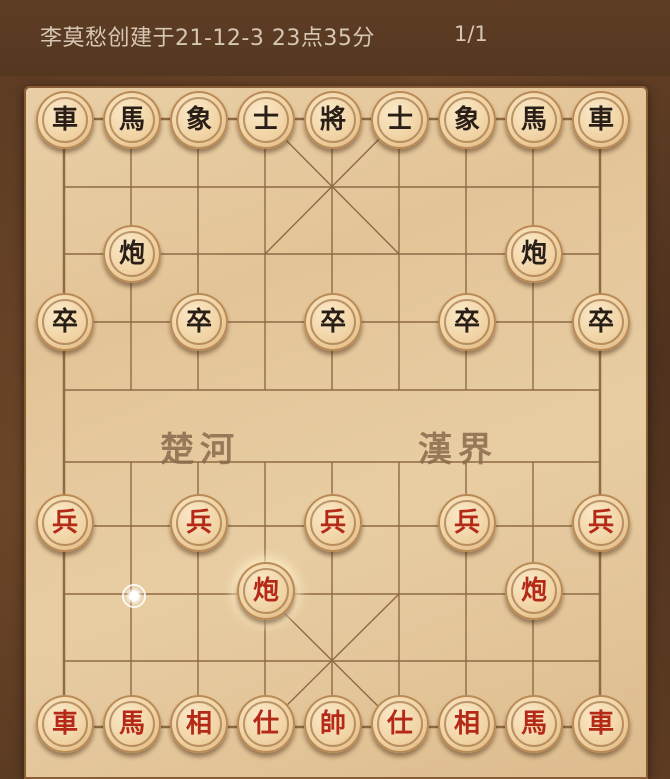 The height and width of the screenshot is (779, 670). I want to click on black-cannon-right: 炮, so click(534, 254).